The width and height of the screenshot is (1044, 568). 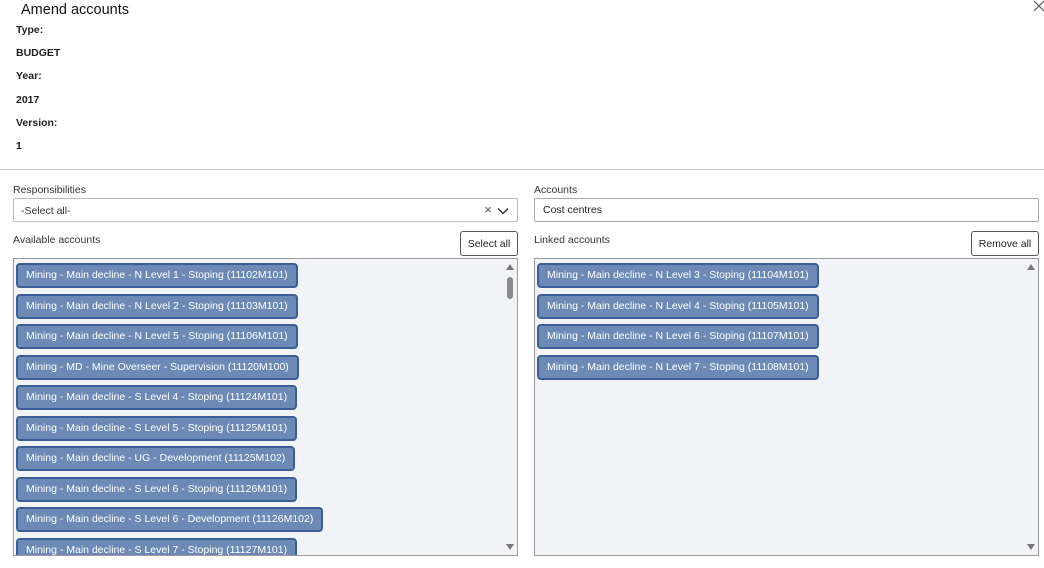 What do you see at coordinates (1005, 243) in the screenshot?
I see `remove-all-button: Remove all` at bounding box center [1005, 243].